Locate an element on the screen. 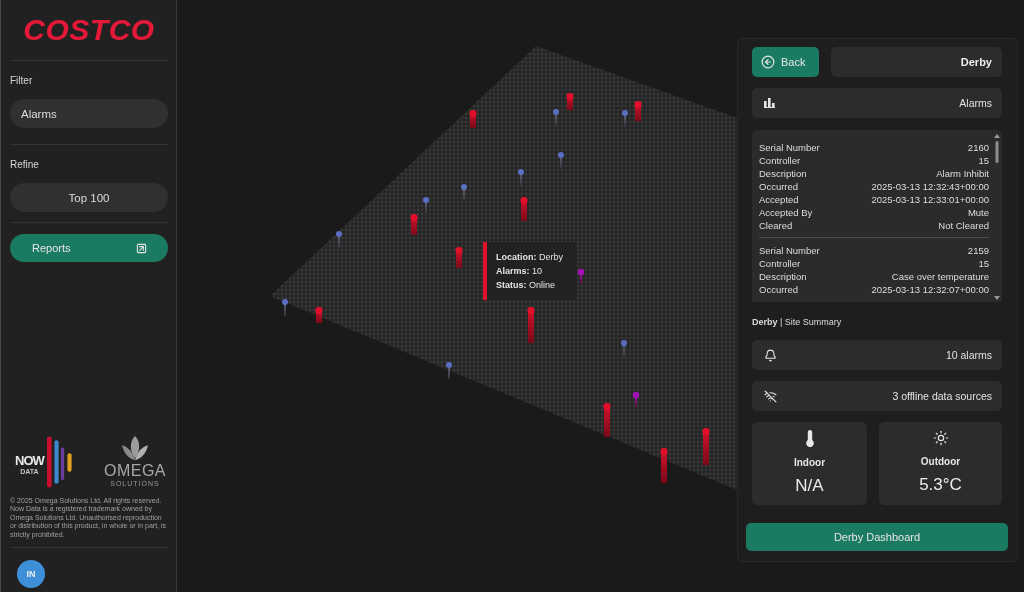  logo-wordmark: NOW is located at coordinates (29, 460).